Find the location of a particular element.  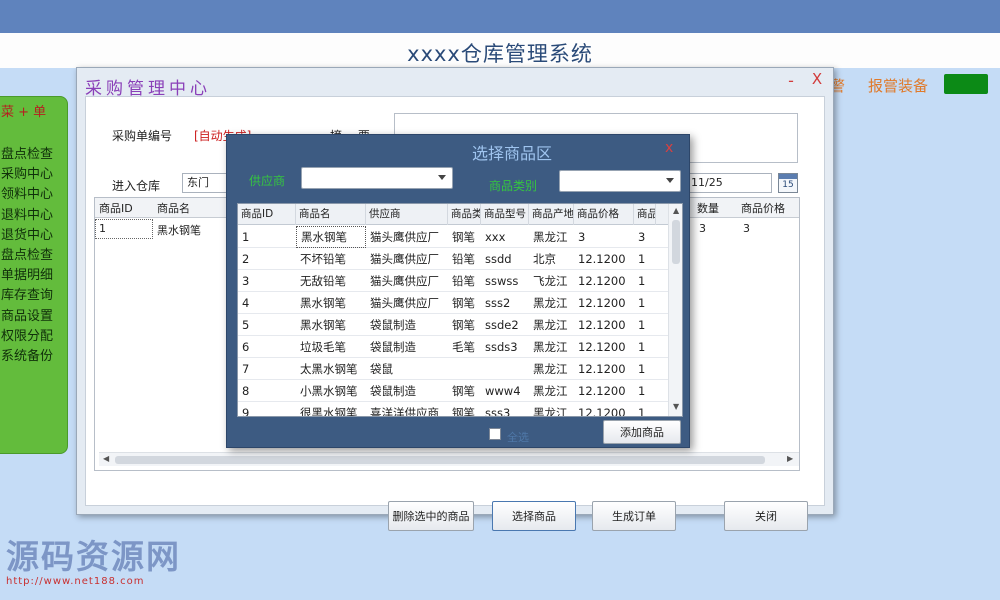

cell-model: ssdd is located at coordinates (498, 259).